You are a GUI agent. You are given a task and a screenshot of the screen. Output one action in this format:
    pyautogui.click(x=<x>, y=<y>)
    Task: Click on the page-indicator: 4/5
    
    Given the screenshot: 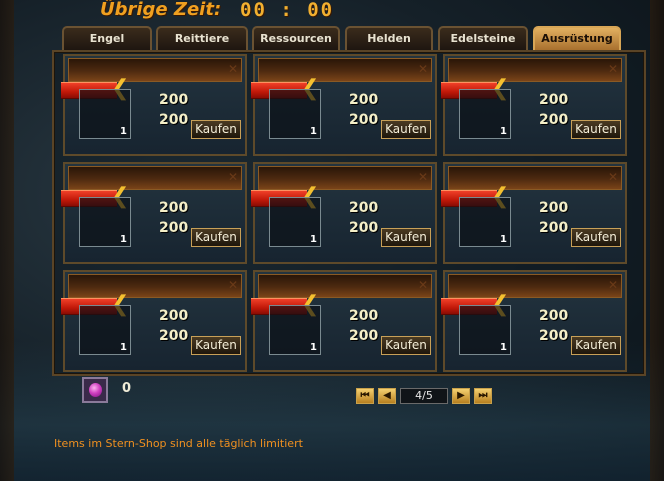 What is the action you would take?
    pyautogui.click(x=424, y=396)
    